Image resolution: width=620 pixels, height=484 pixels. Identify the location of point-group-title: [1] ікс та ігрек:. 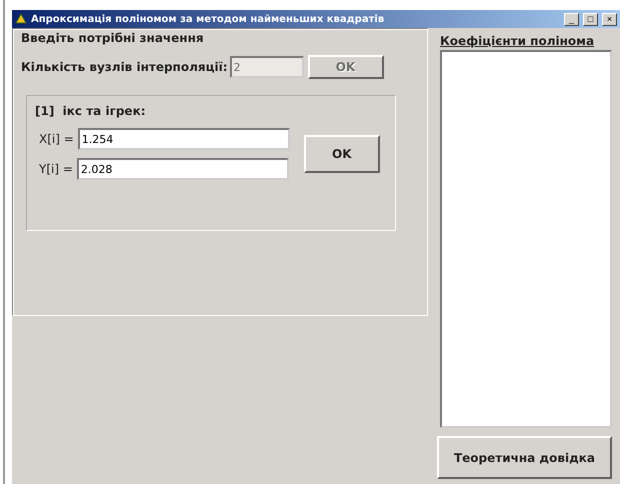
(90, 111).